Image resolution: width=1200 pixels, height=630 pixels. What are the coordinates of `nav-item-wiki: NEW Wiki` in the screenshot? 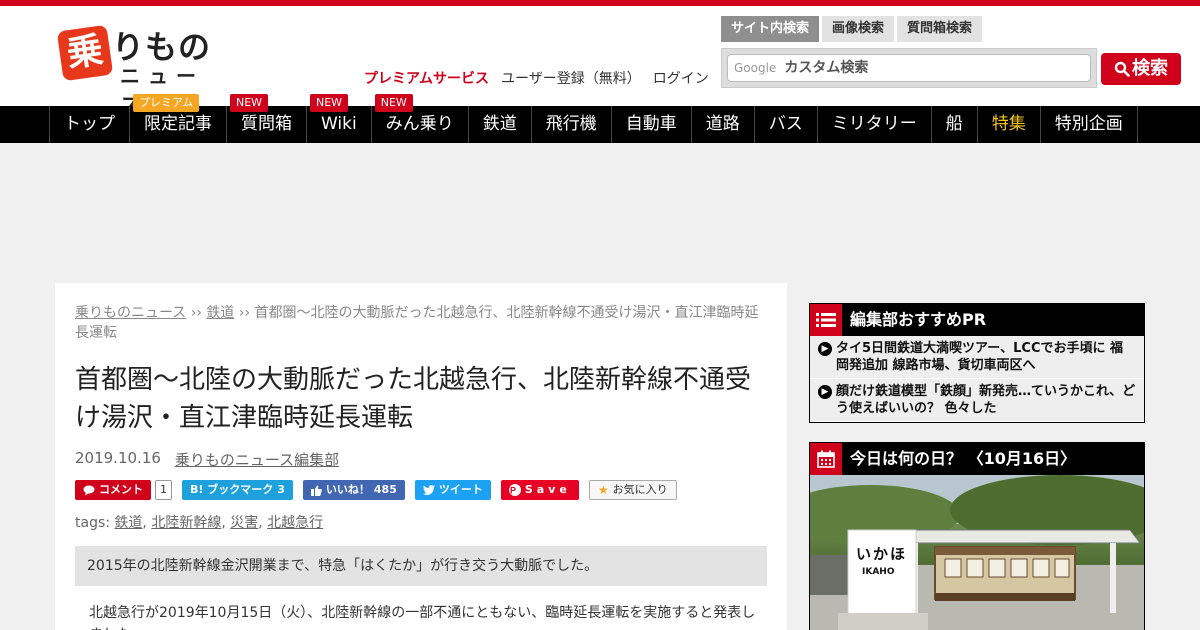 It's located at (339, 118).